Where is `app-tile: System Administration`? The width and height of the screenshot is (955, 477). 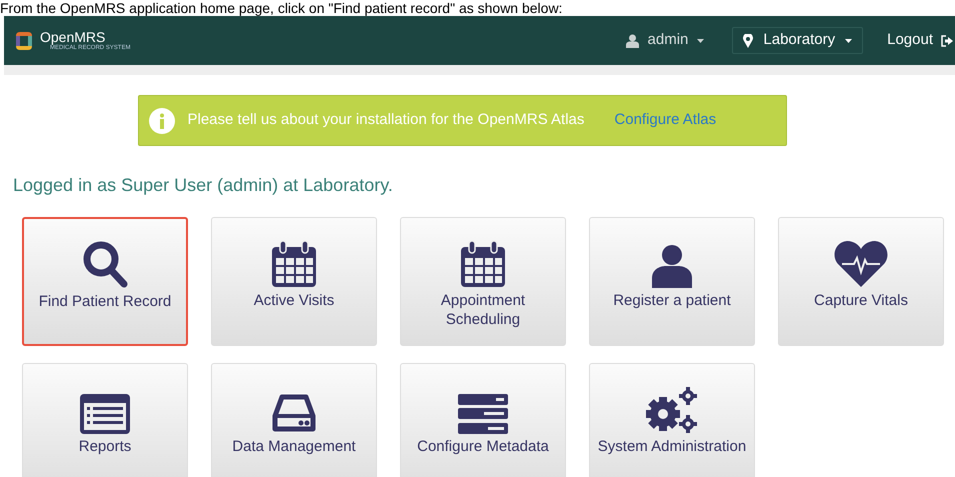 app-tile: System Administration is located at coordinates (672, 420).